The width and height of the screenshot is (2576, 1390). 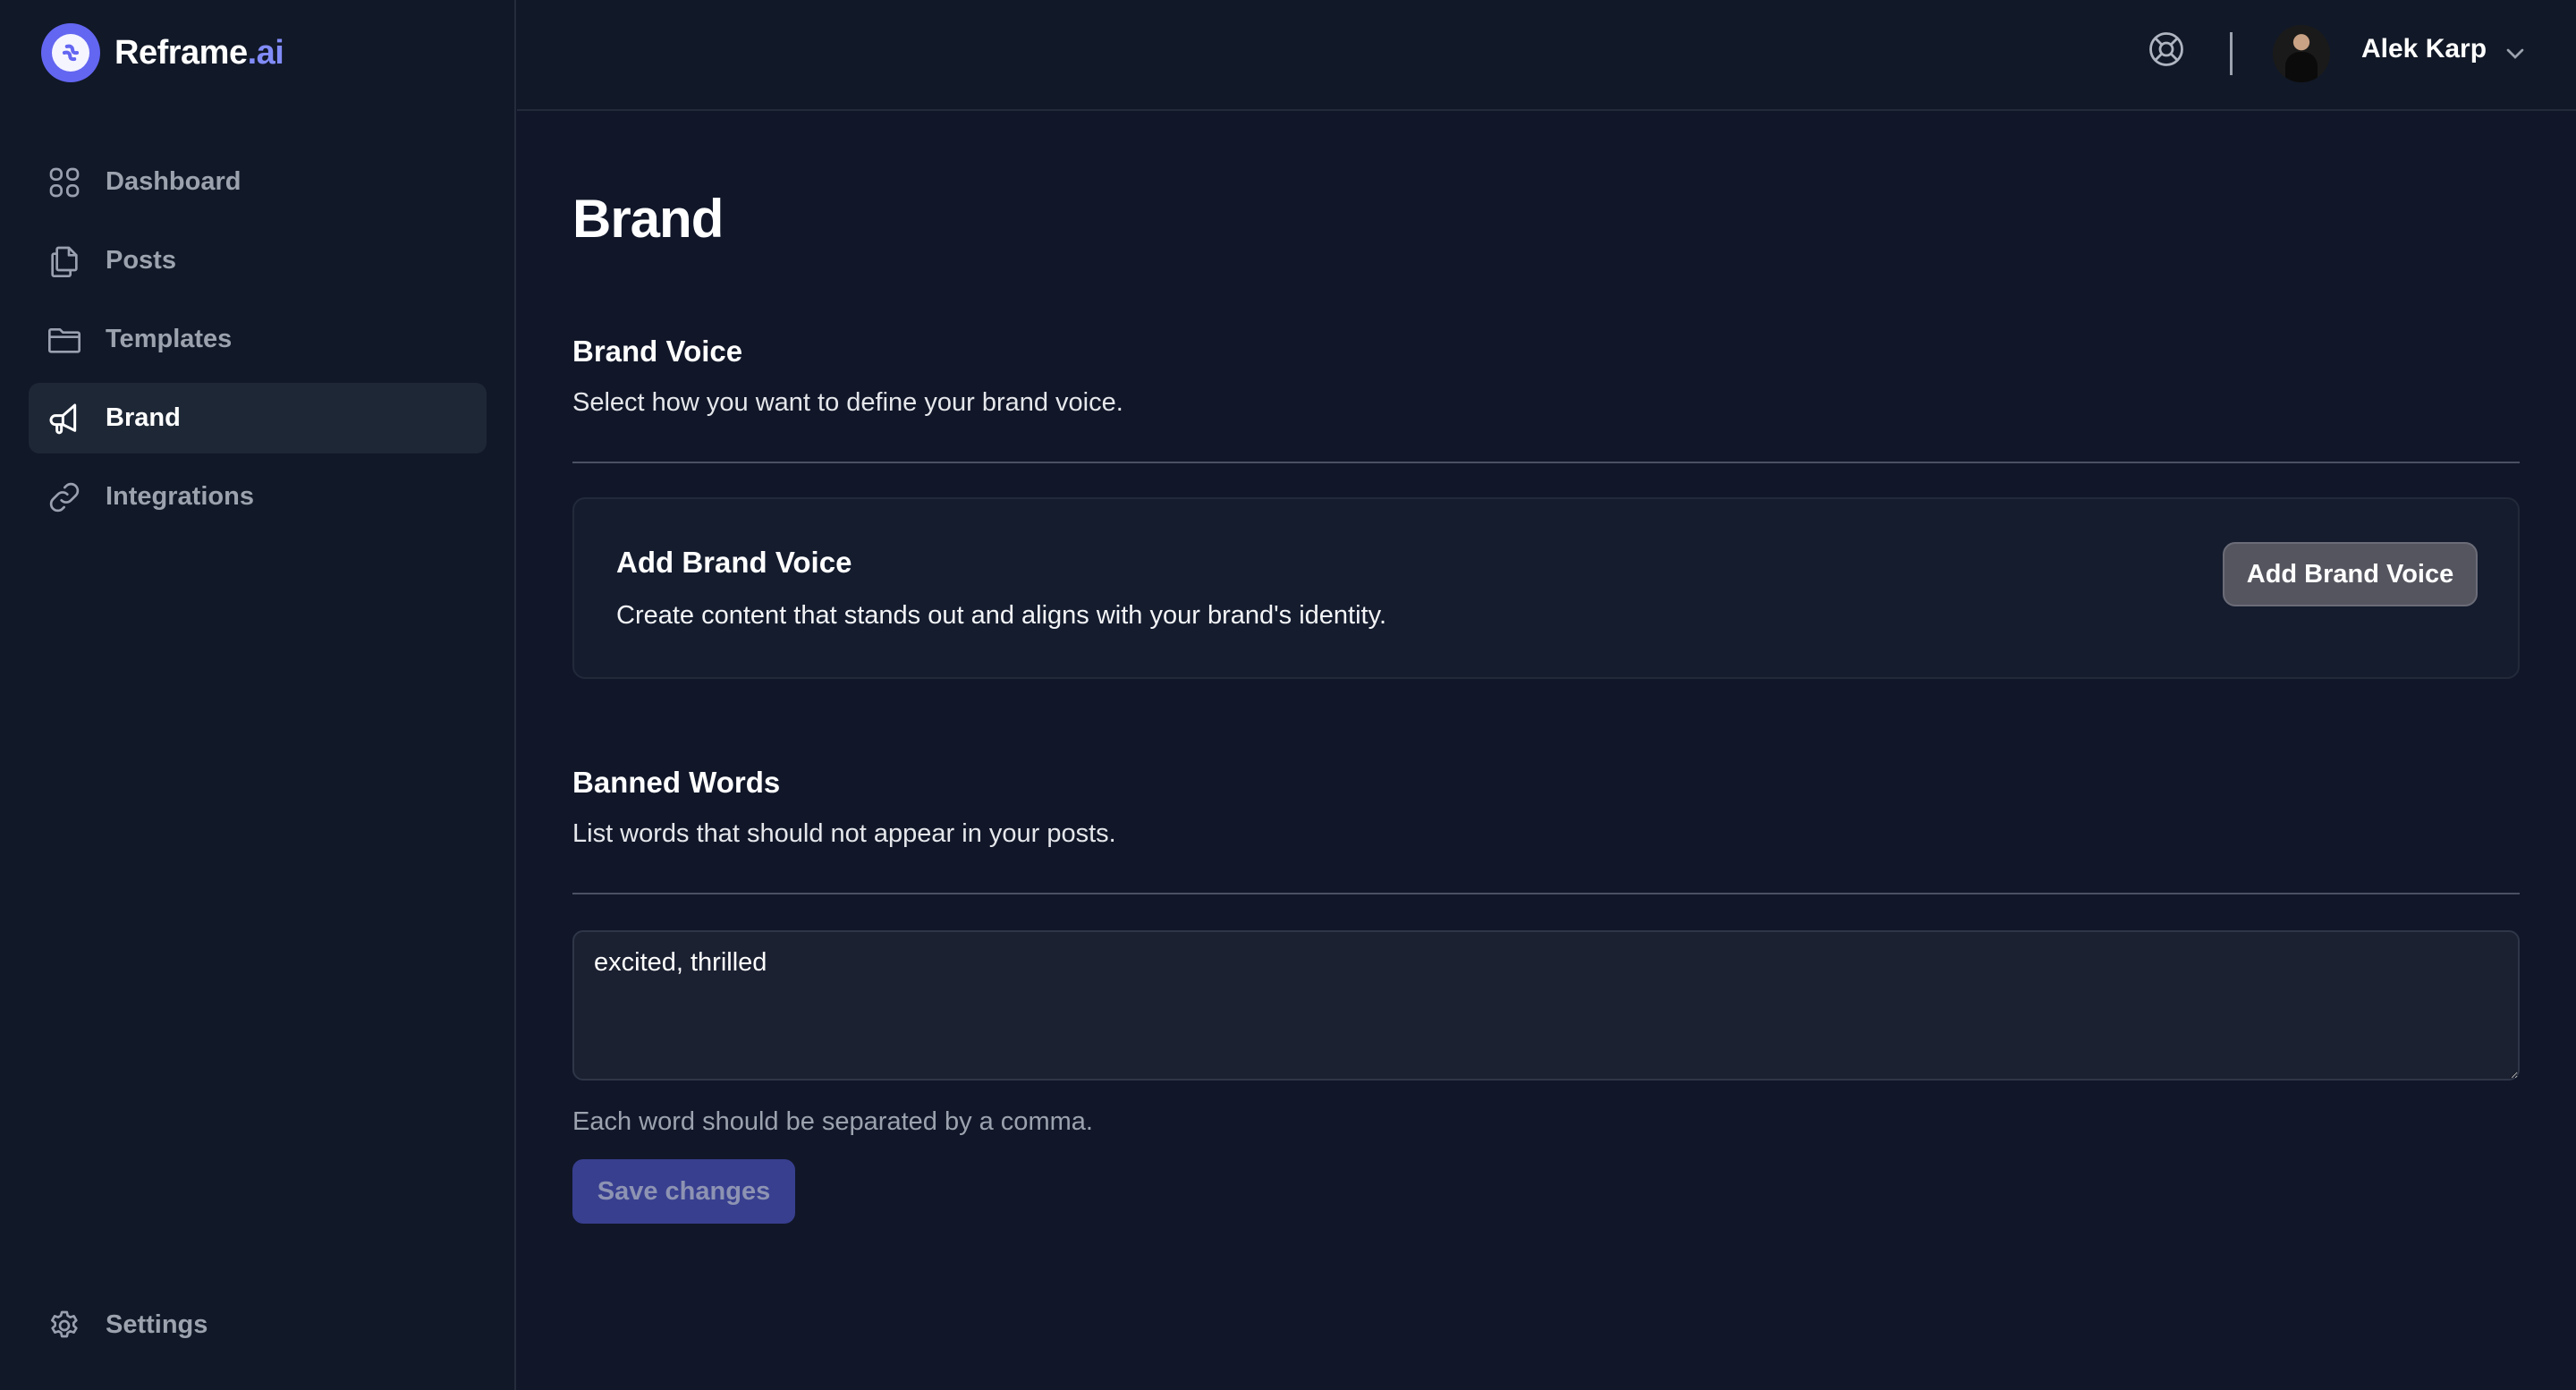 What do you see at coordinates (2350, 574) in the screenshot?
I see `add-brand-voice-button: Add Brand Voice` at bounding box center [2350, 574].